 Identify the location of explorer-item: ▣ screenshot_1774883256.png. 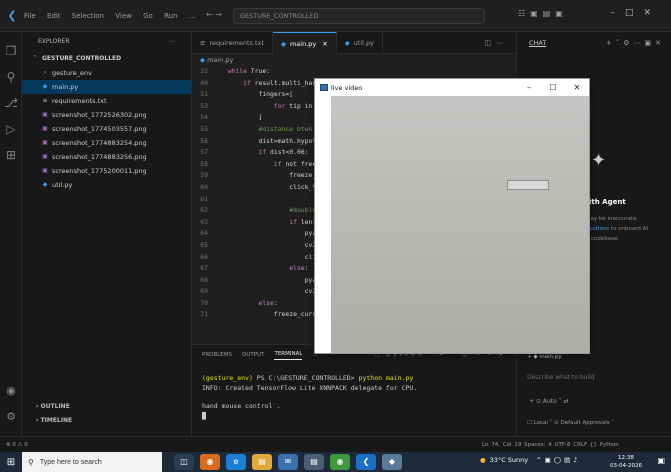
(106, 157).